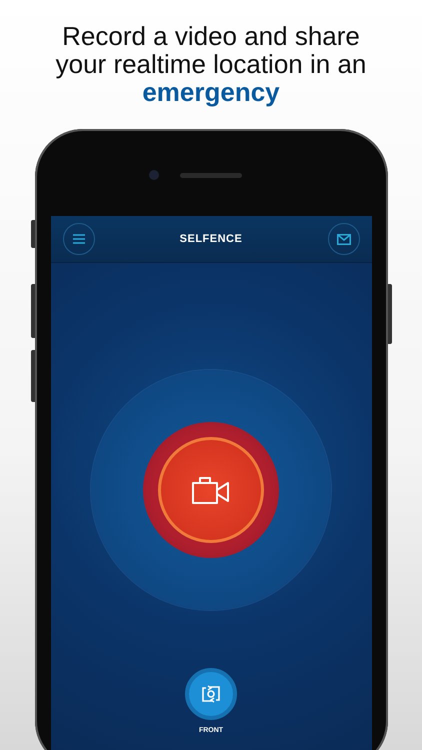 This screenshot has height=750, width=422. I want to click on switch-camera-button, so click(211, 694).